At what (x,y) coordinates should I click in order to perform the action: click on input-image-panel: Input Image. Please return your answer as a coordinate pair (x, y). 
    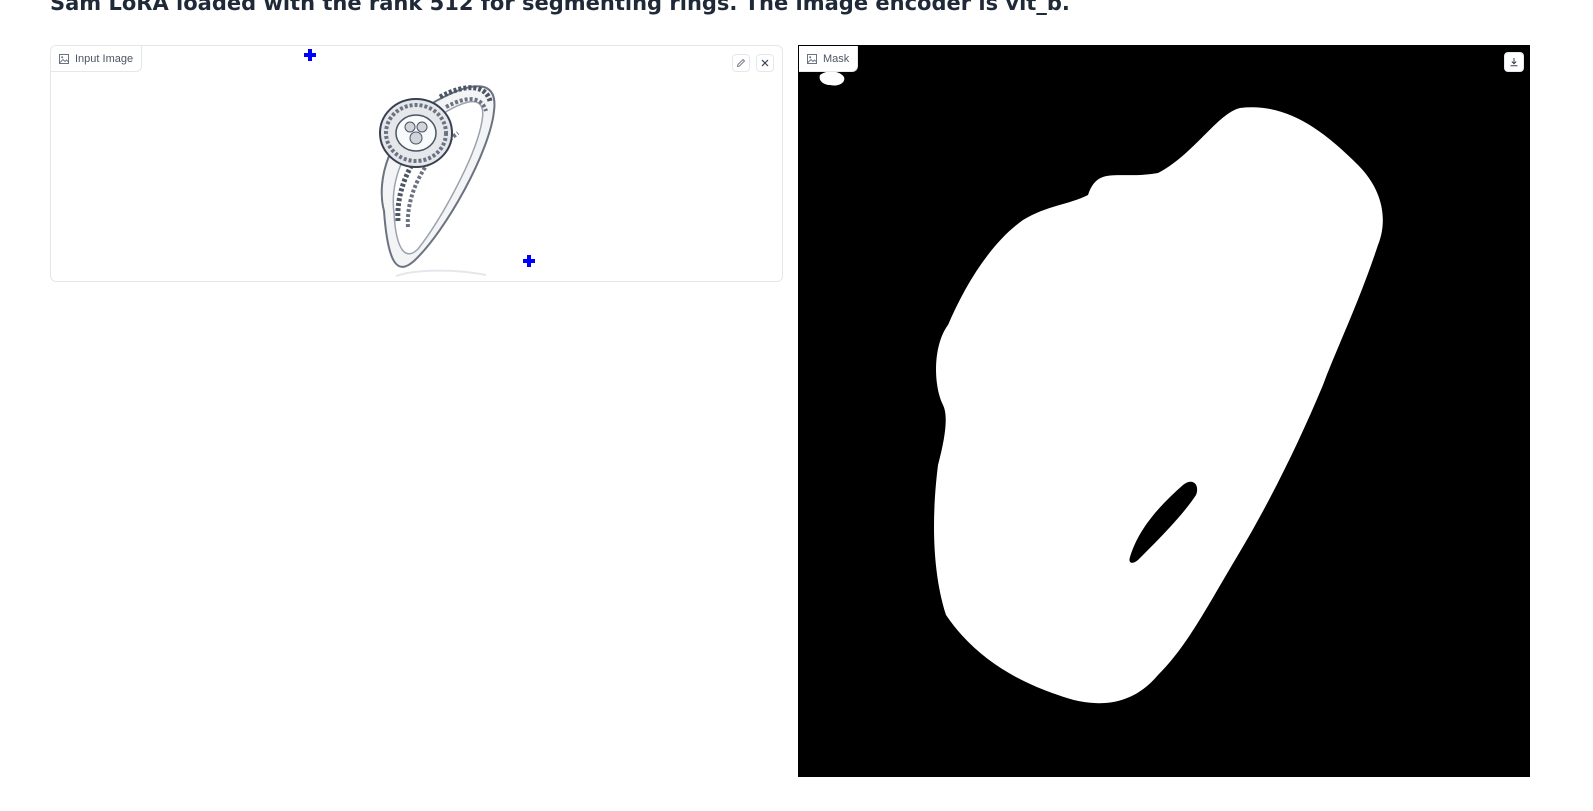
    Looking at the image, I should click on (416, 163).